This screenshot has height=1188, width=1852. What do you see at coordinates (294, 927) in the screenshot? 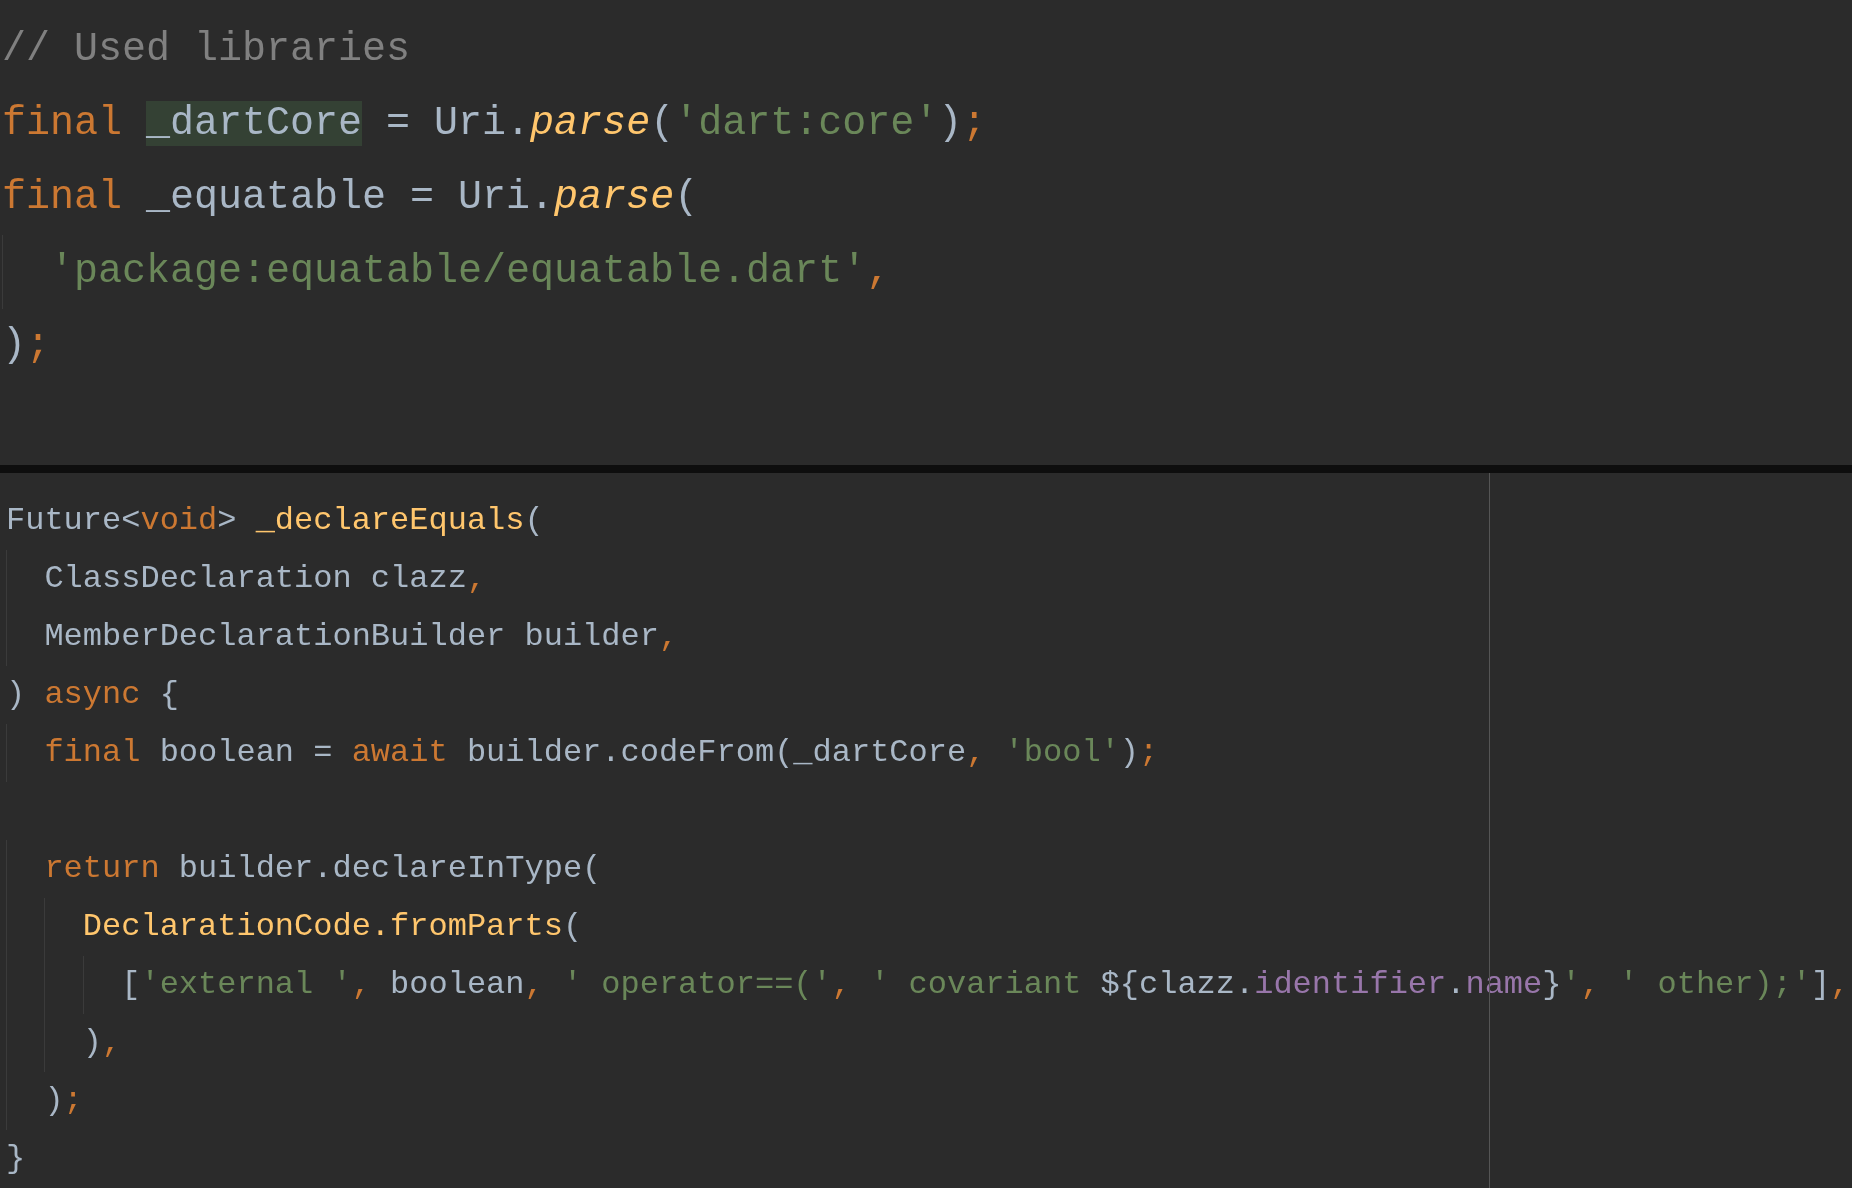
I see `code-line: DeclarationCode.fromParts(` at bounding box center [294, 927].